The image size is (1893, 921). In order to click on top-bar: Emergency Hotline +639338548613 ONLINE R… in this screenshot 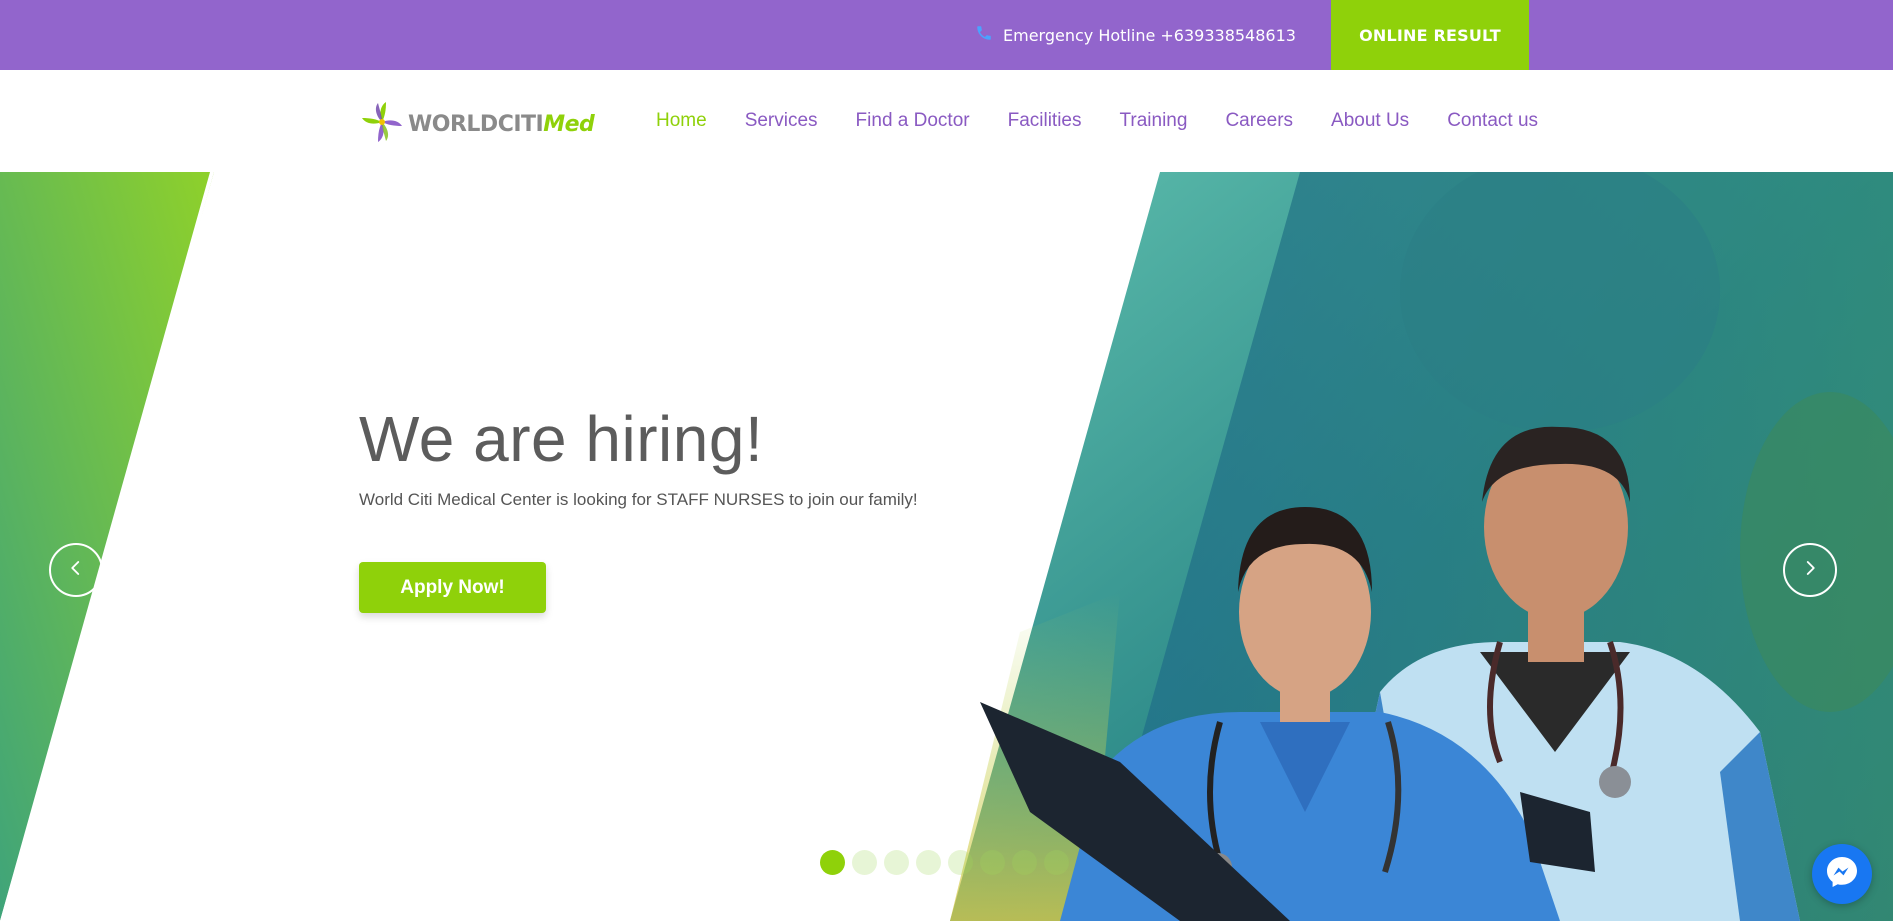, I will do `click(946, 35)`.